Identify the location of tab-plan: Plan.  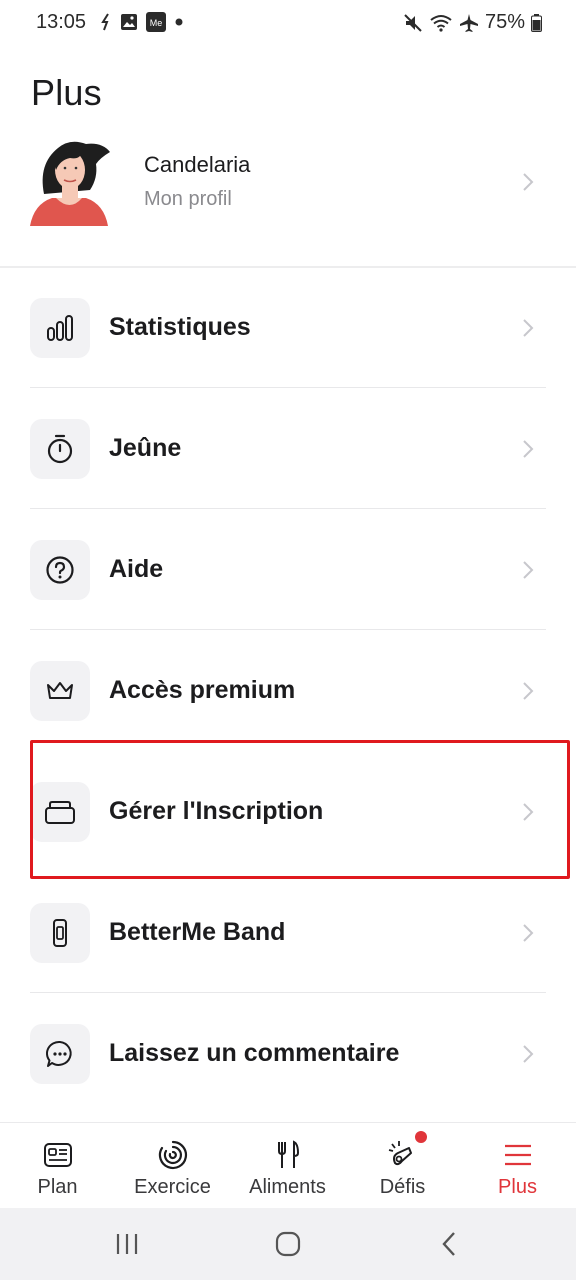
(57, 1166).